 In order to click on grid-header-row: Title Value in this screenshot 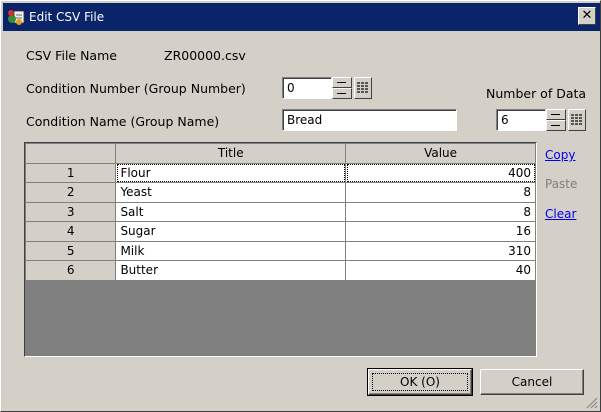, I will do `click(280, 153)`.